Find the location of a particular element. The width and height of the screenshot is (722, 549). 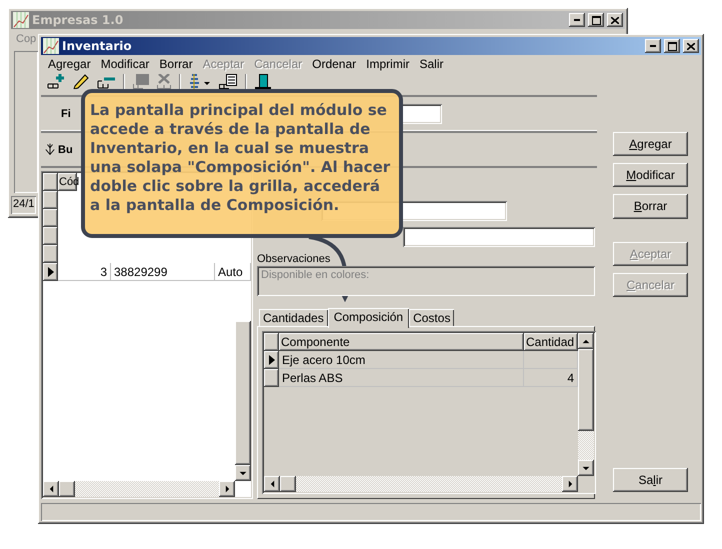

scroll-up-button is located at coordinates (586, 341).